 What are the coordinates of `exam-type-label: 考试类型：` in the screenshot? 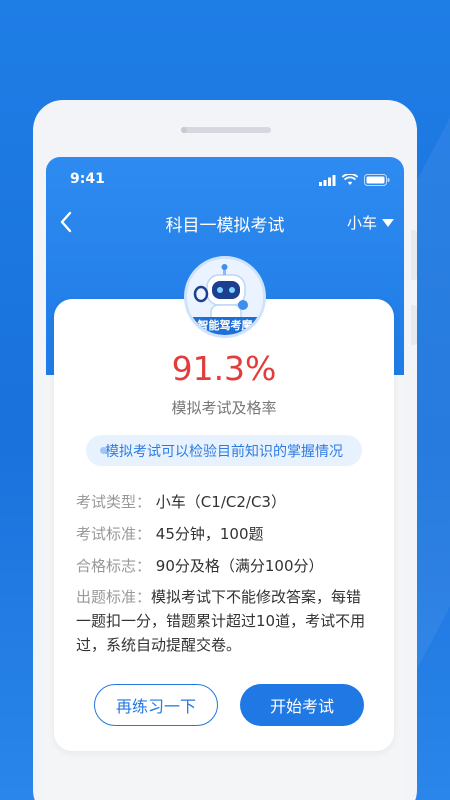 It's located at (114, 502).